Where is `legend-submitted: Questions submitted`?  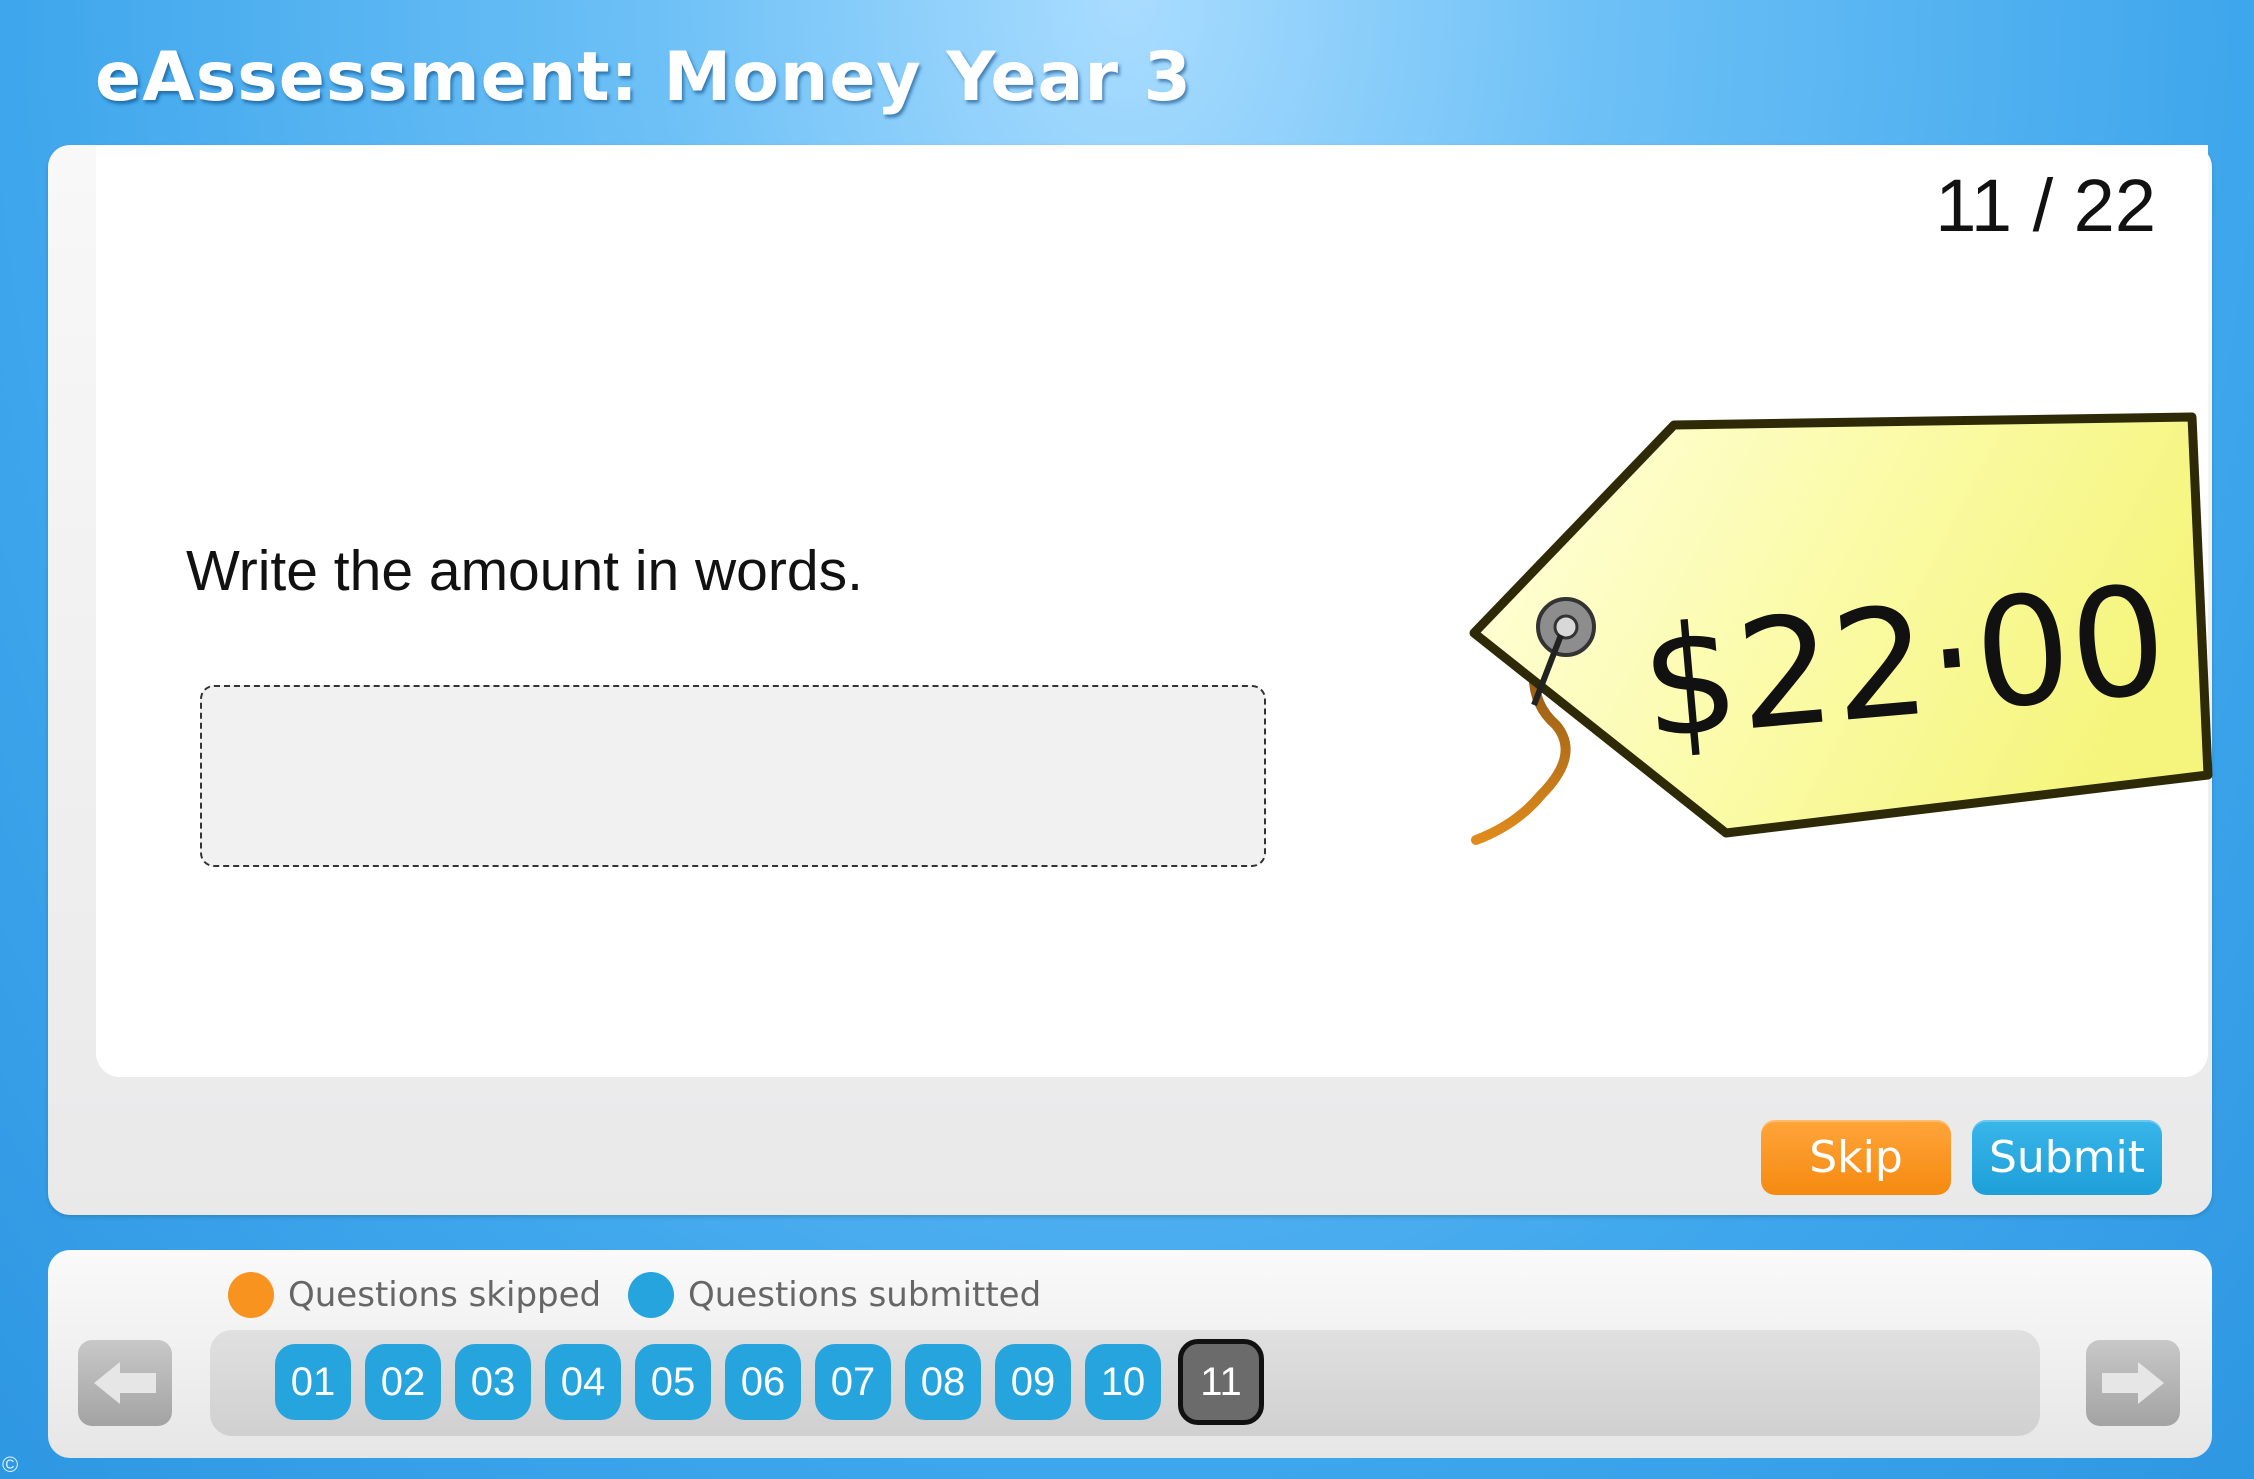 legend-submitted: Questions submitted is located at coordinates (834, 1295).